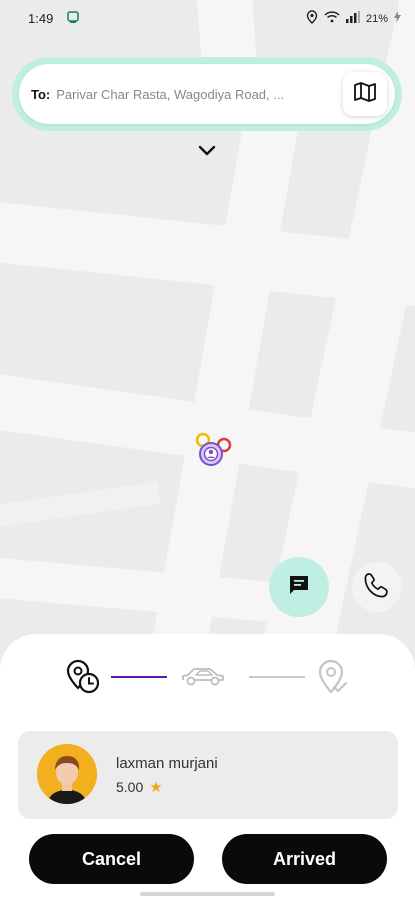 The height and width of the screenshot is (900, 415). What do you see at coordinates (312, 18) in the screenshot?
I see `location-status-icon` at bounding box center [312, 18].